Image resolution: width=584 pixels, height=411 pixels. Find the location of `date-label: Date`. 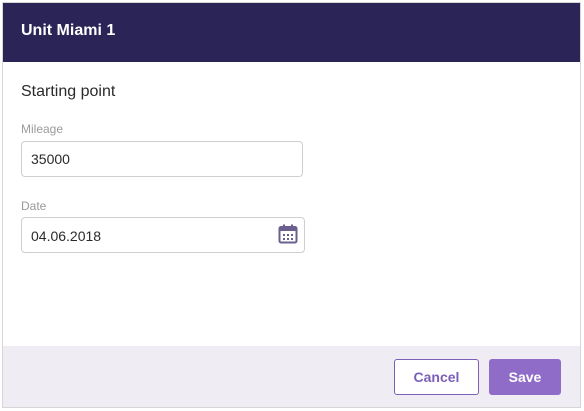

date-label: Date is located at coordinates (34, 206).